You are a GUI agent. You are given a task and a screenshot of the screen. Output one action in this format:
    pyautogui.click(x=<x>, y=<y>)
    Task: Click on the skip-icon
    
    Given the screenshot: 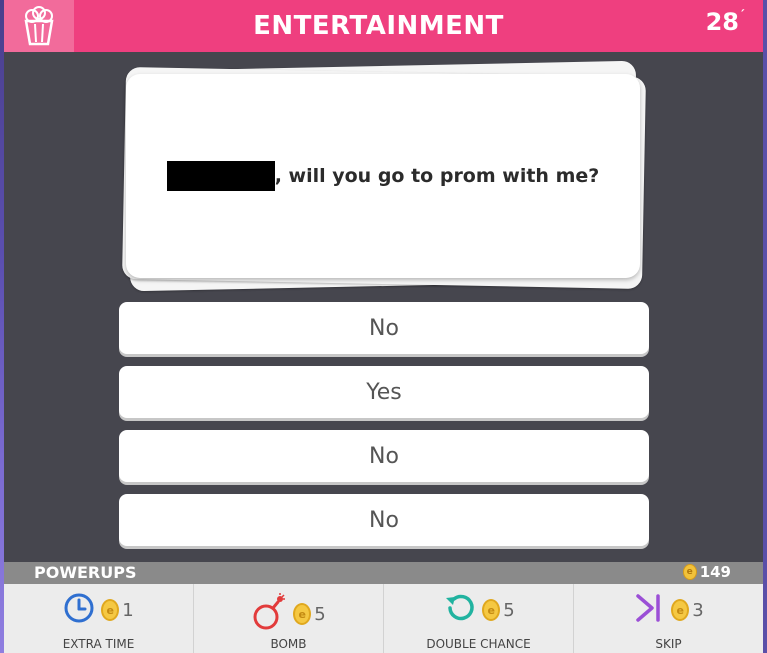 What is the action you would take?
    pyautogui.click(x=649, y=610)
    